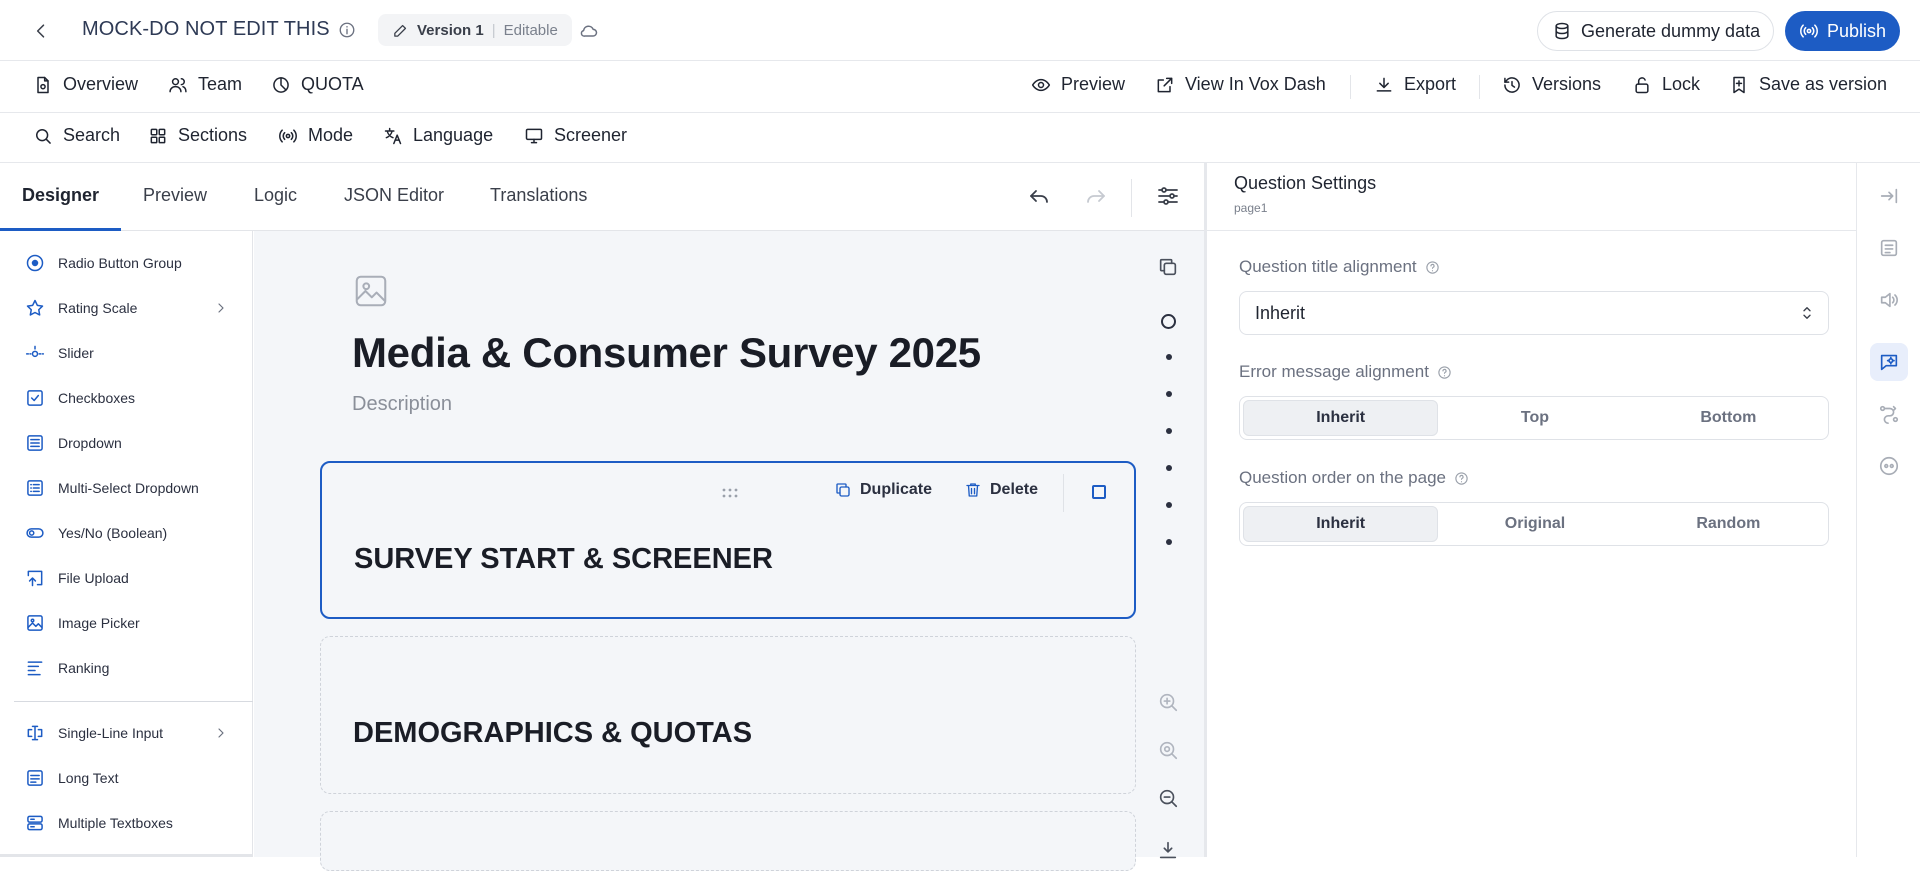  Describe the element at coordinates (1728, 524) in the screenshot. I see `question-order-option-random: Random` at that location.